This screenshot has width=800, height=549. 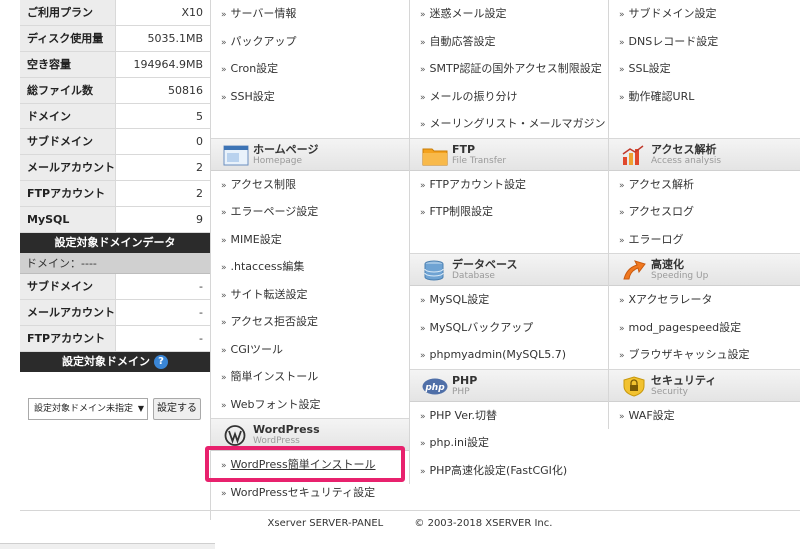 I want to click on menu-link-label: Cron設定, so click(x=254, y=68).